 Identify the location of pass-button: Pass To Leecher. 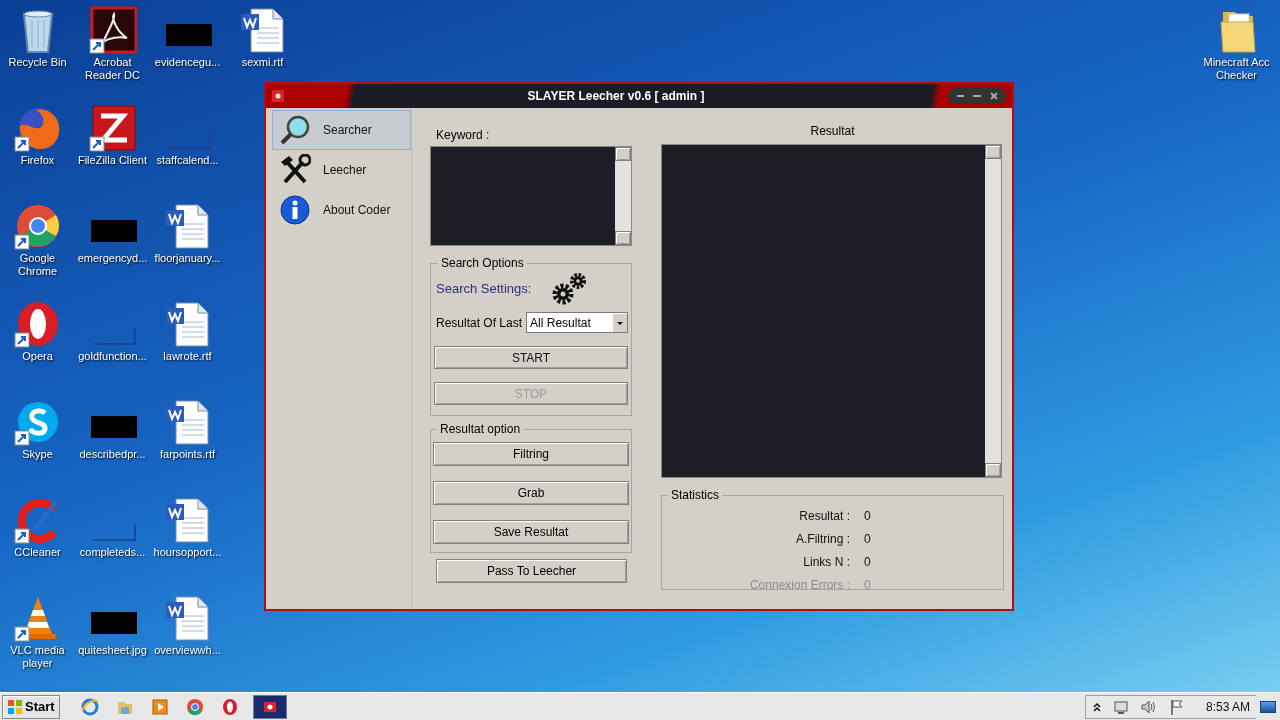
(531, 571).